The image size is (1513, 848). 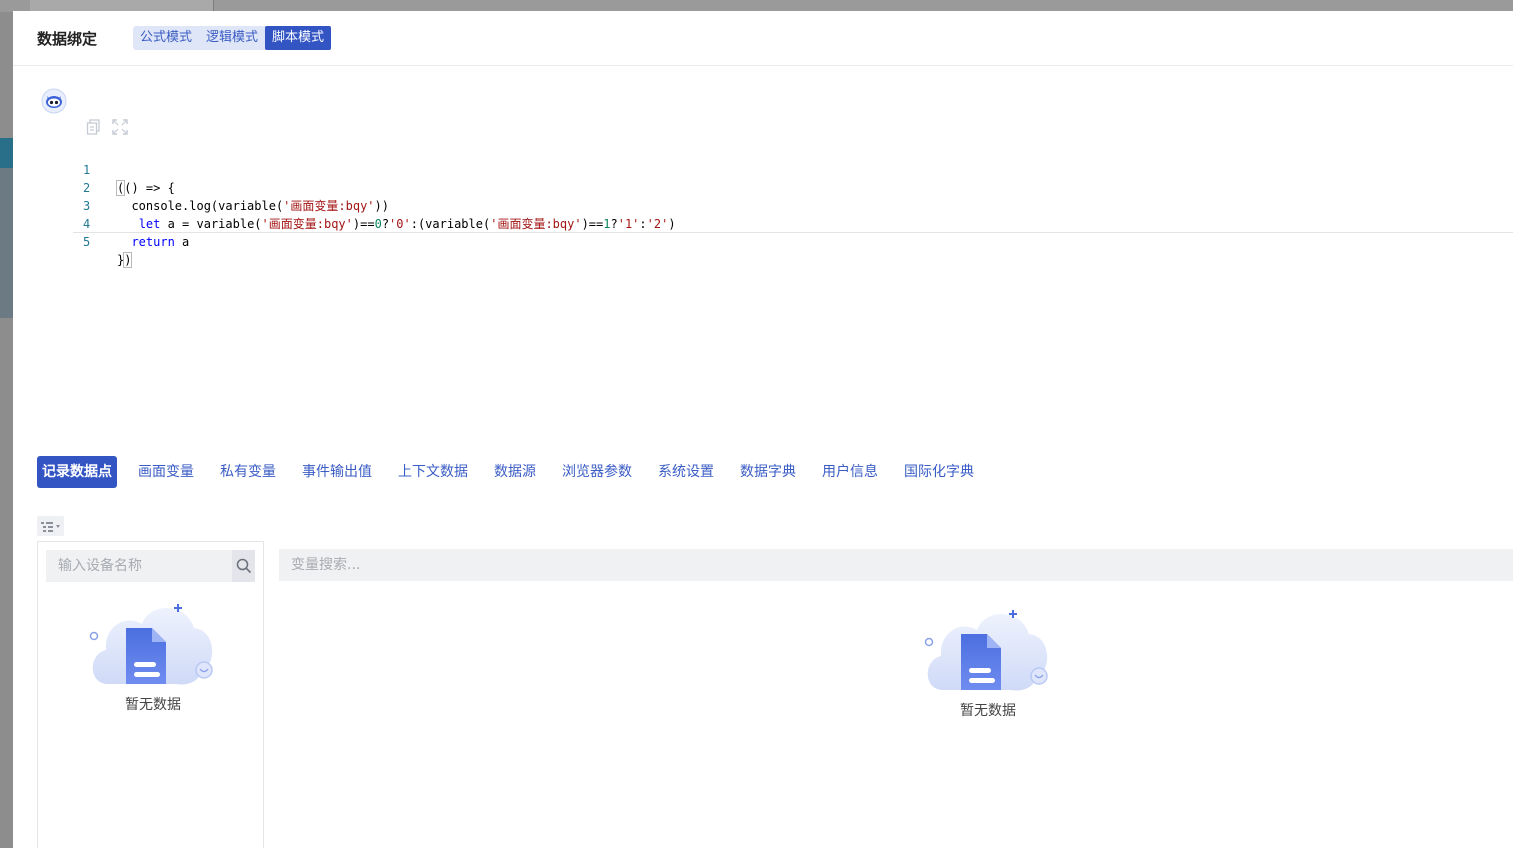 What do you see at coordinates (939, 472) in the screenshot?
I see `tab-i18n-dictionary: 国际化字典` at bounding box center [939, 472].